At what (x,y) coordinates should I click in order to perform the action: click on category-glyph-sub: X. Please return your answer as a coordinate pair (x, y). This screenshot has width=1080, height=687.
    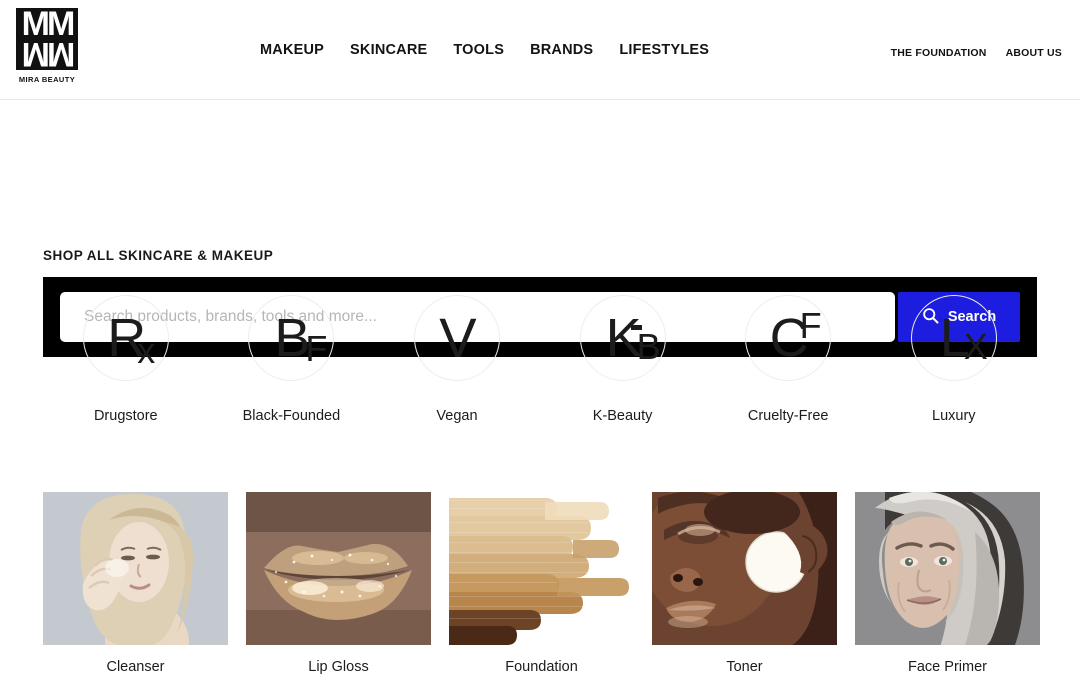
    Looking at the image, I should click on (975, 346).